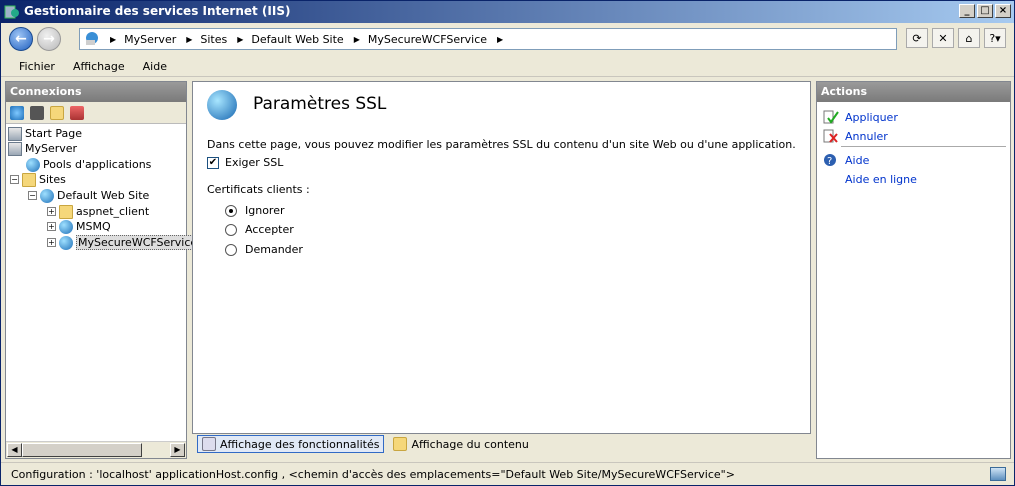 The width and height of the screenshot is (1015, 486). What do you see at coordinates (21, 39) in the screenshot?
I see `back-button: ←` at bounding box center [21, 39].